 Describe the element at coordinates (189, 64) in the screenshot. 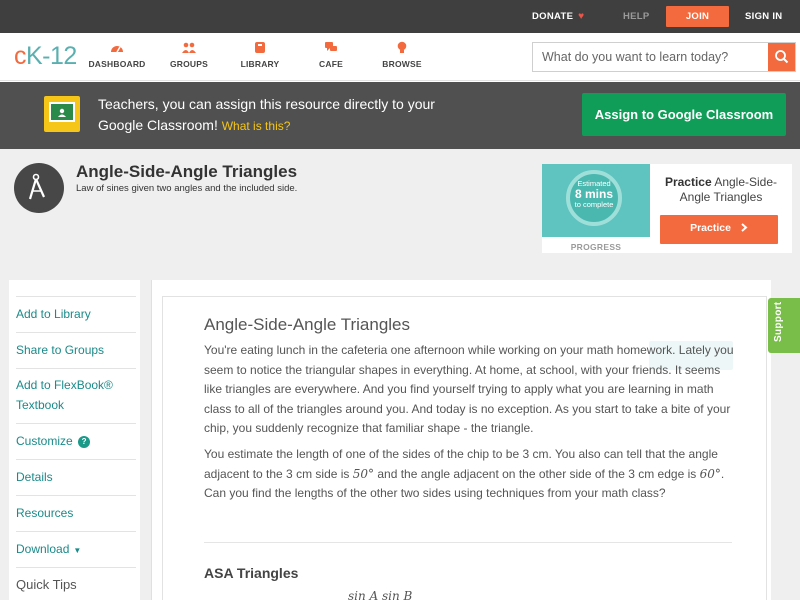

I see `nav-groups-label: GROUPS` at that location.